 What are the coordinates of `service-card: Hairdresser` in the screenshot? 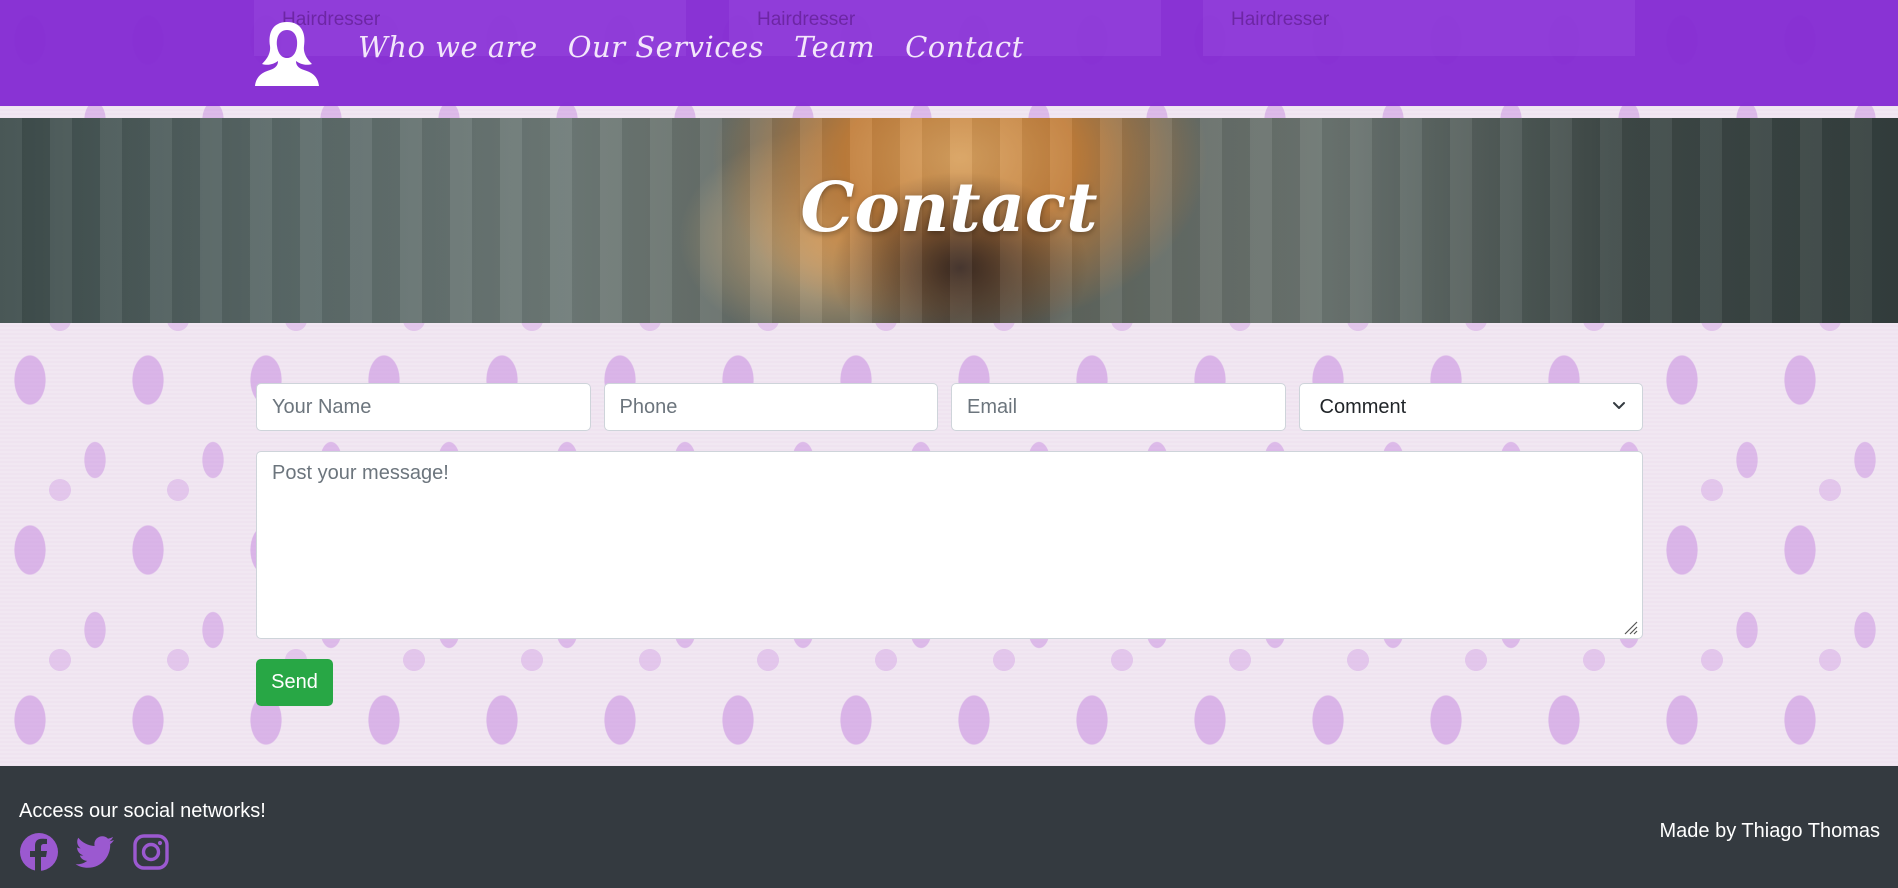 It's located at (1419, 28).